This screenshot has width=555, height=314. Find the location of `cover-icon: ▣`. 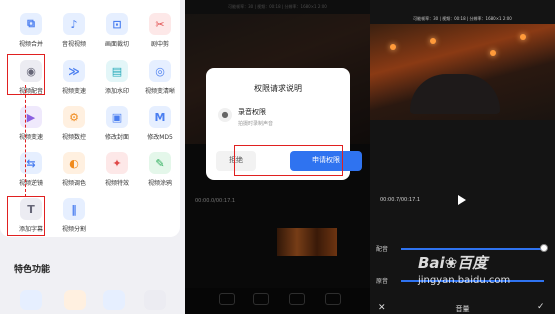

cover-icon: ▣ is located at coordinates (117, 117).